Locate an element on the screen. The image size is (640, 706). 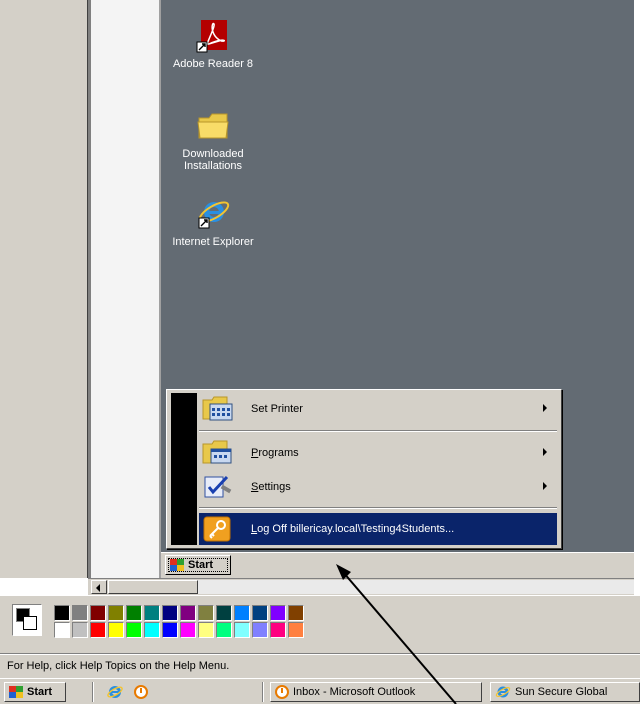
taskbar-button-outlook: Inbox - Microsoft Outlook is located at coordinates (376, 692).